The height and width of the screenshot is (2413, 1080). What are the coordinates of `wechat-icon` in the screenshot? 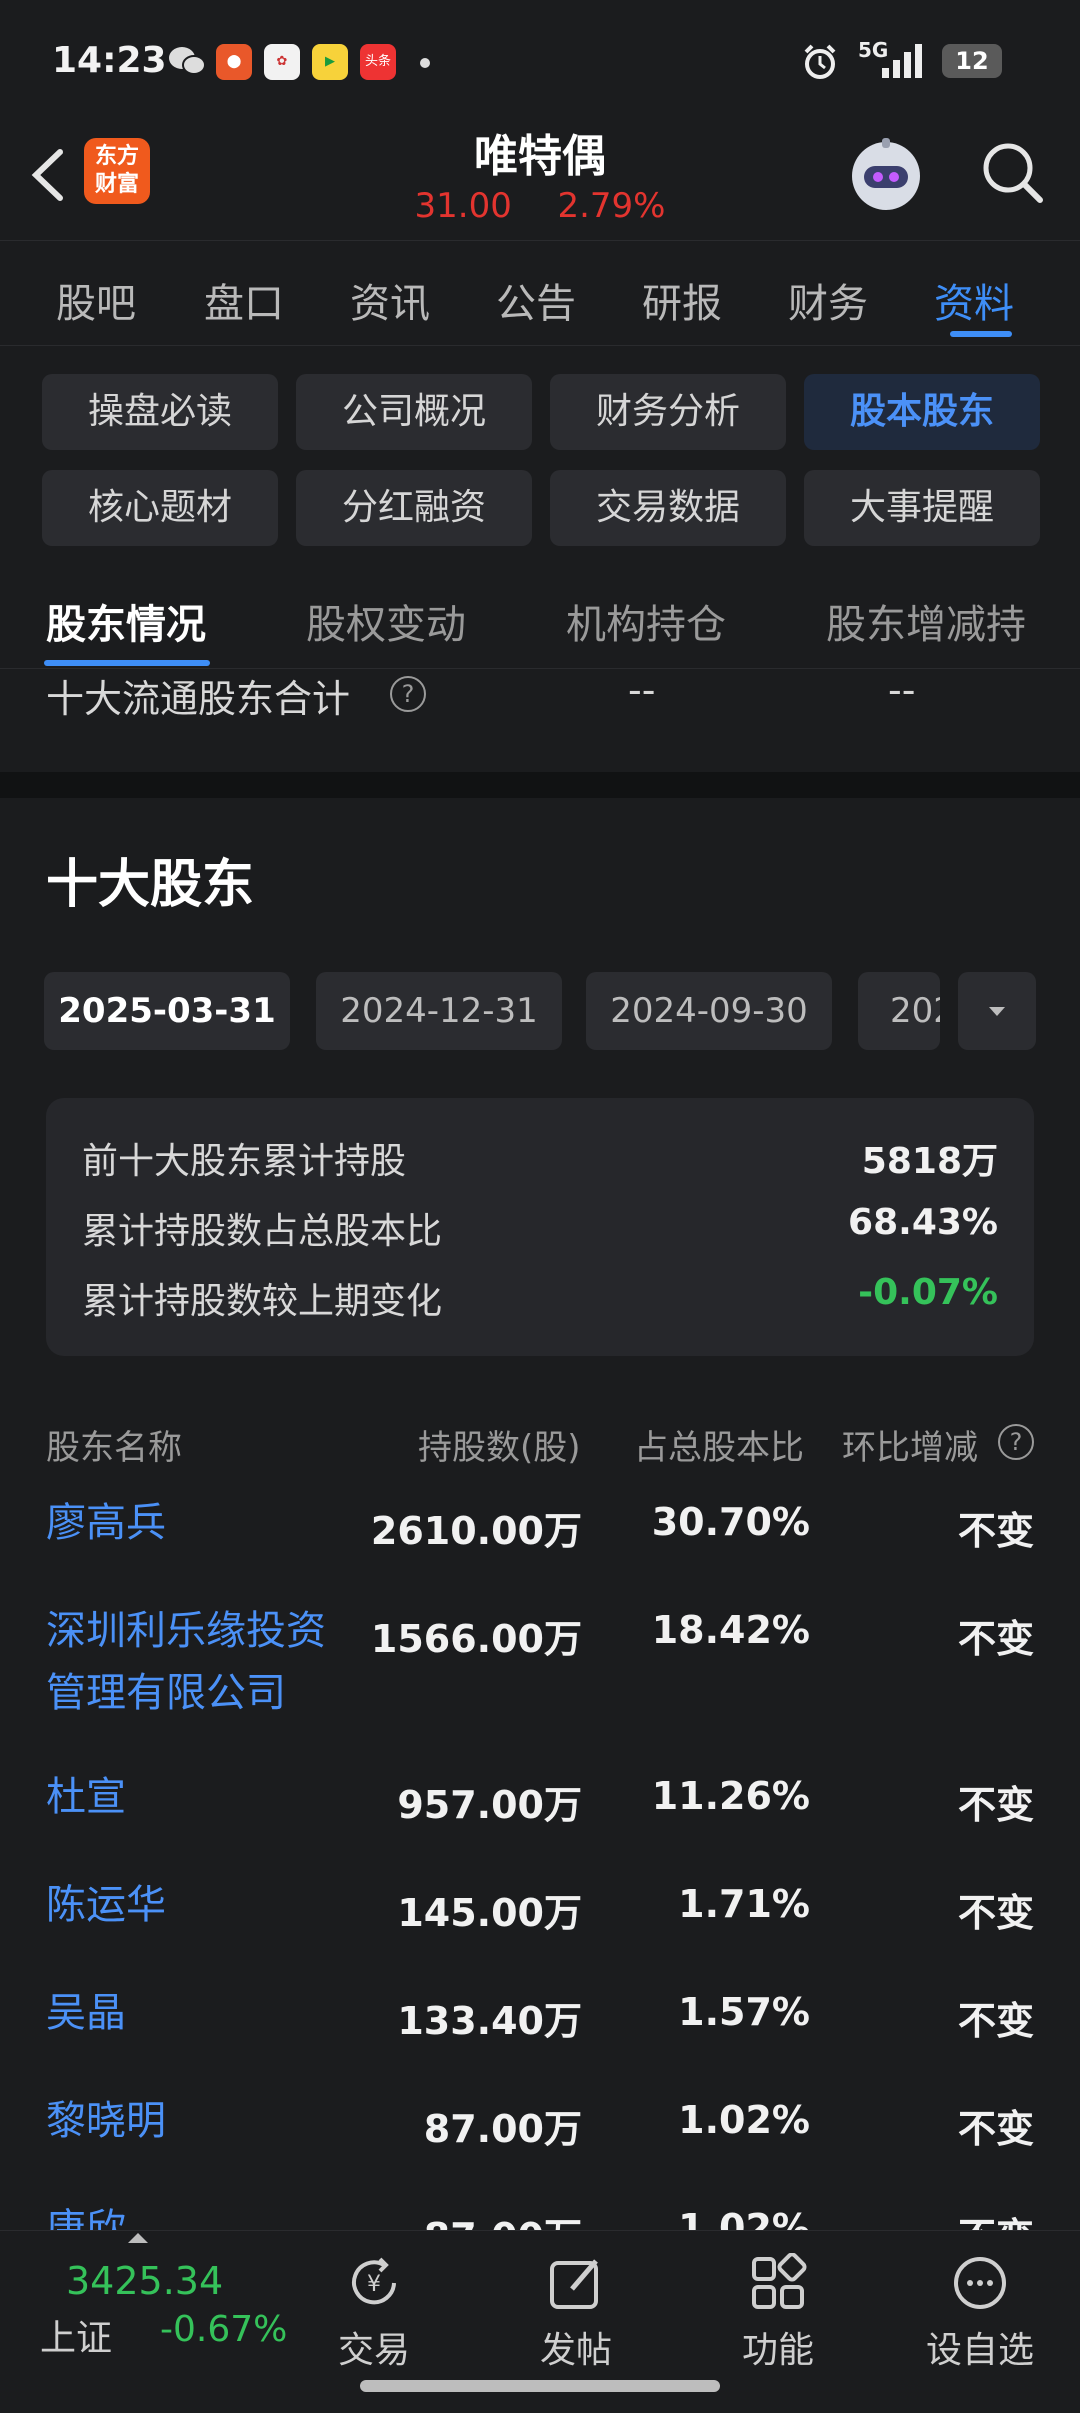 It's located at (187, 61).